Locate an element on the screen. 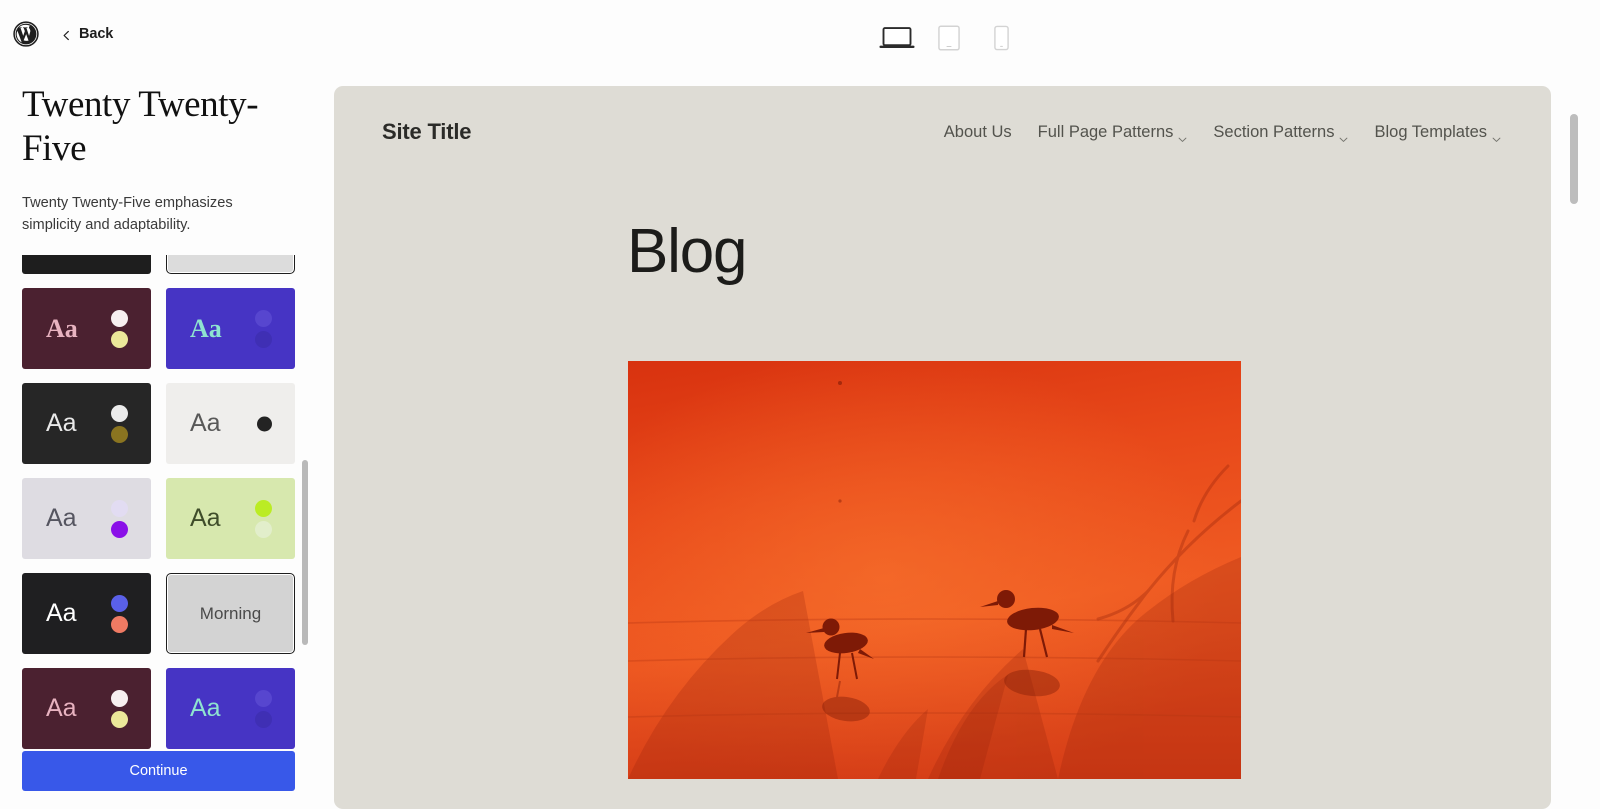 This screenshot has width=1600, height=809. nav-item-blog-templates: Blog Templates is located at coordinates (1437, 132).